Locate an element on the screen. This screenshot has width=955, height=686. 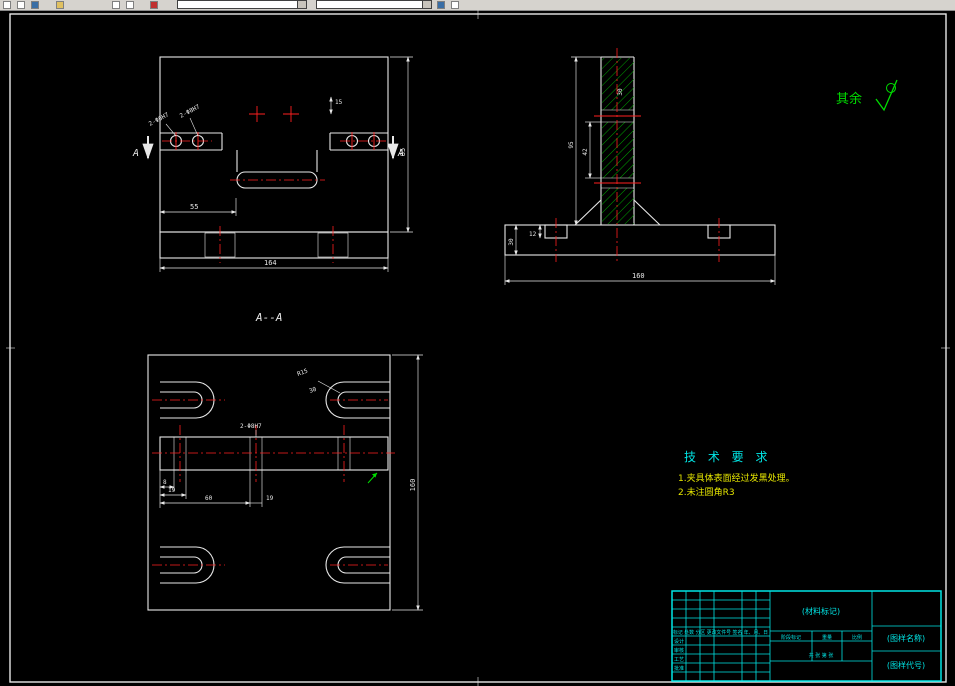
dim-30-column: 30 is located at coordinates (620, 92).